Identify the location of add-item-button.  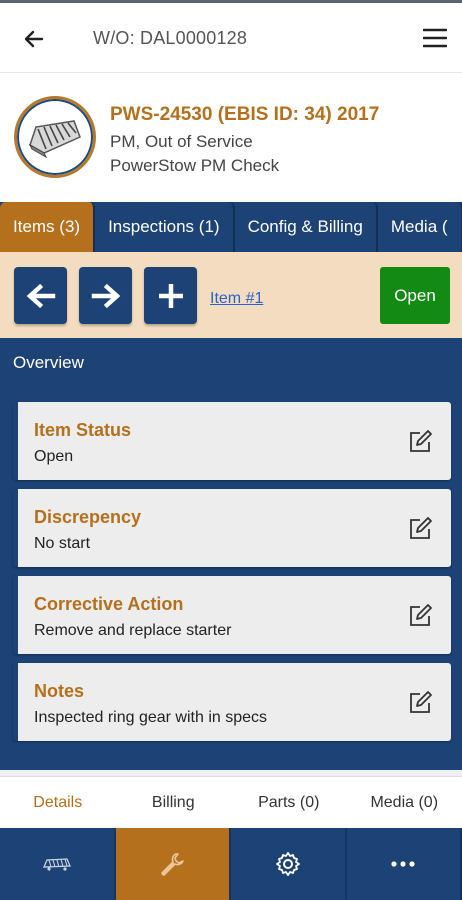
(170, 295).